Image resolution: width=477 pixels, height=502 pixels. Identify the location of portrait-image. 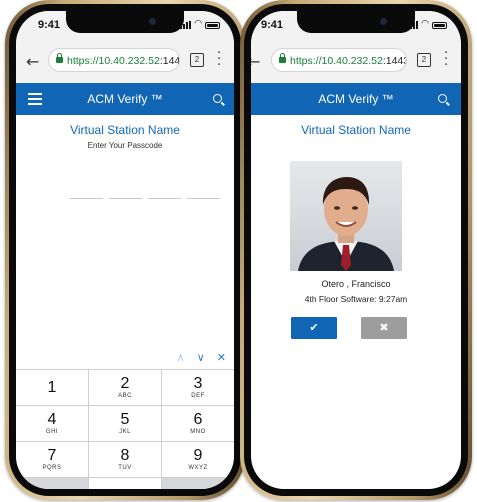
(346, 216).